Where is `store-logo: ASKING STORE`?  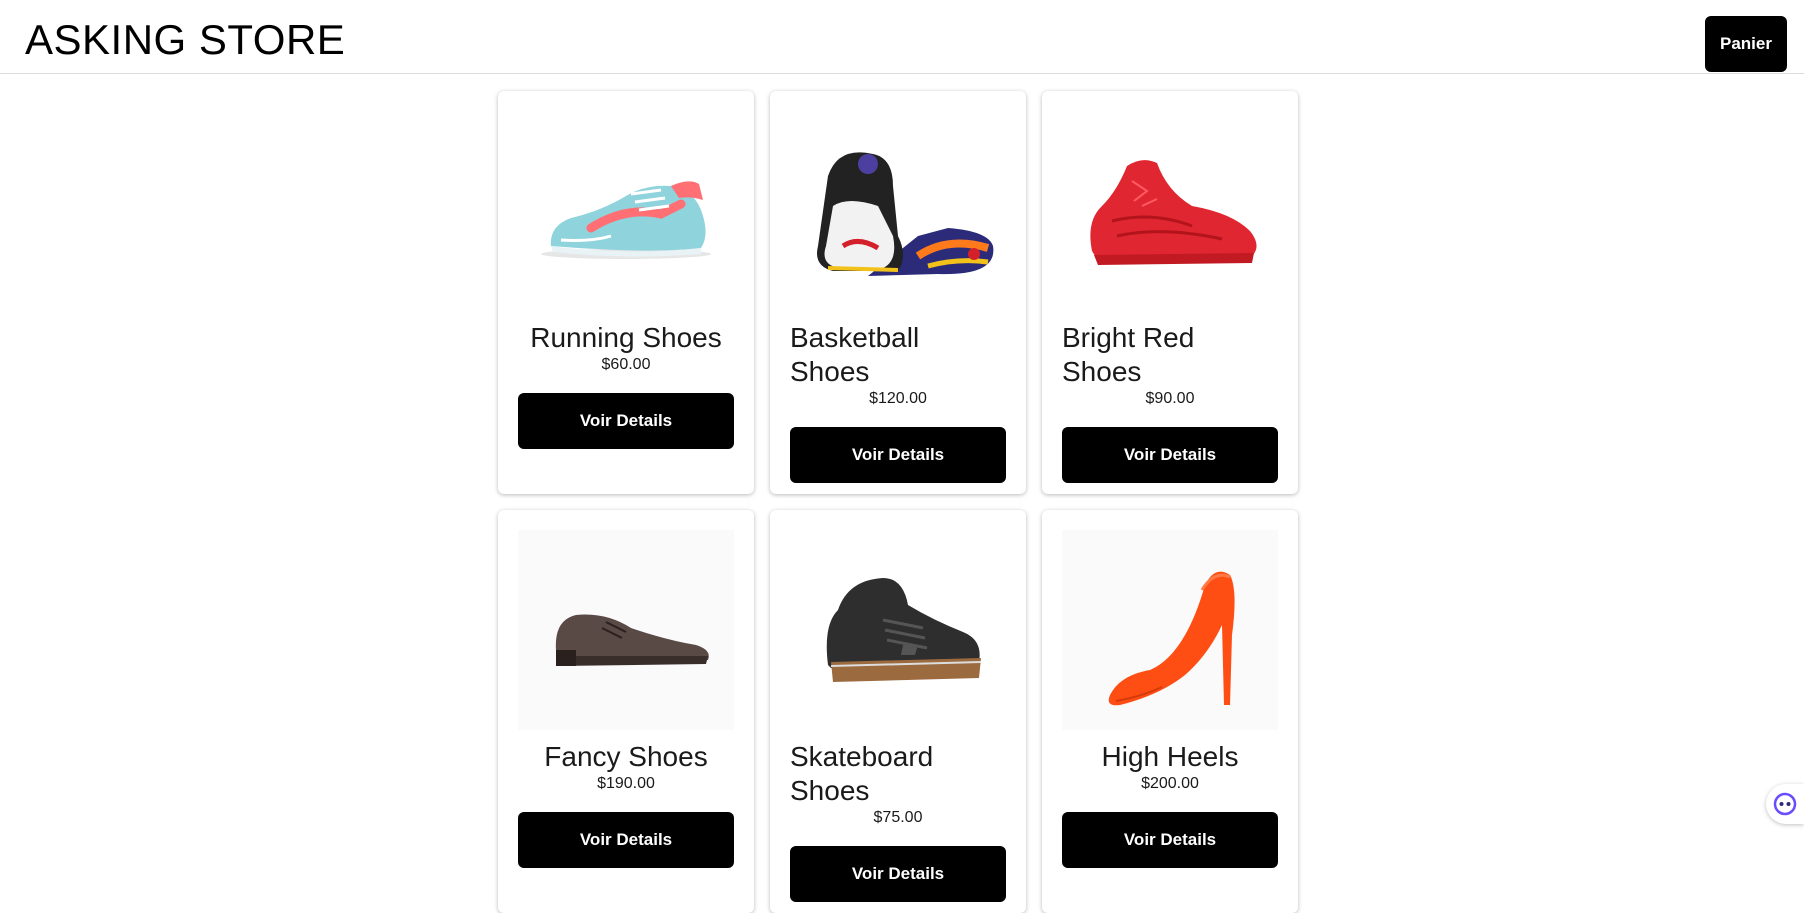 store-logo: ASKING STORE is located at coordinates (185, 40).